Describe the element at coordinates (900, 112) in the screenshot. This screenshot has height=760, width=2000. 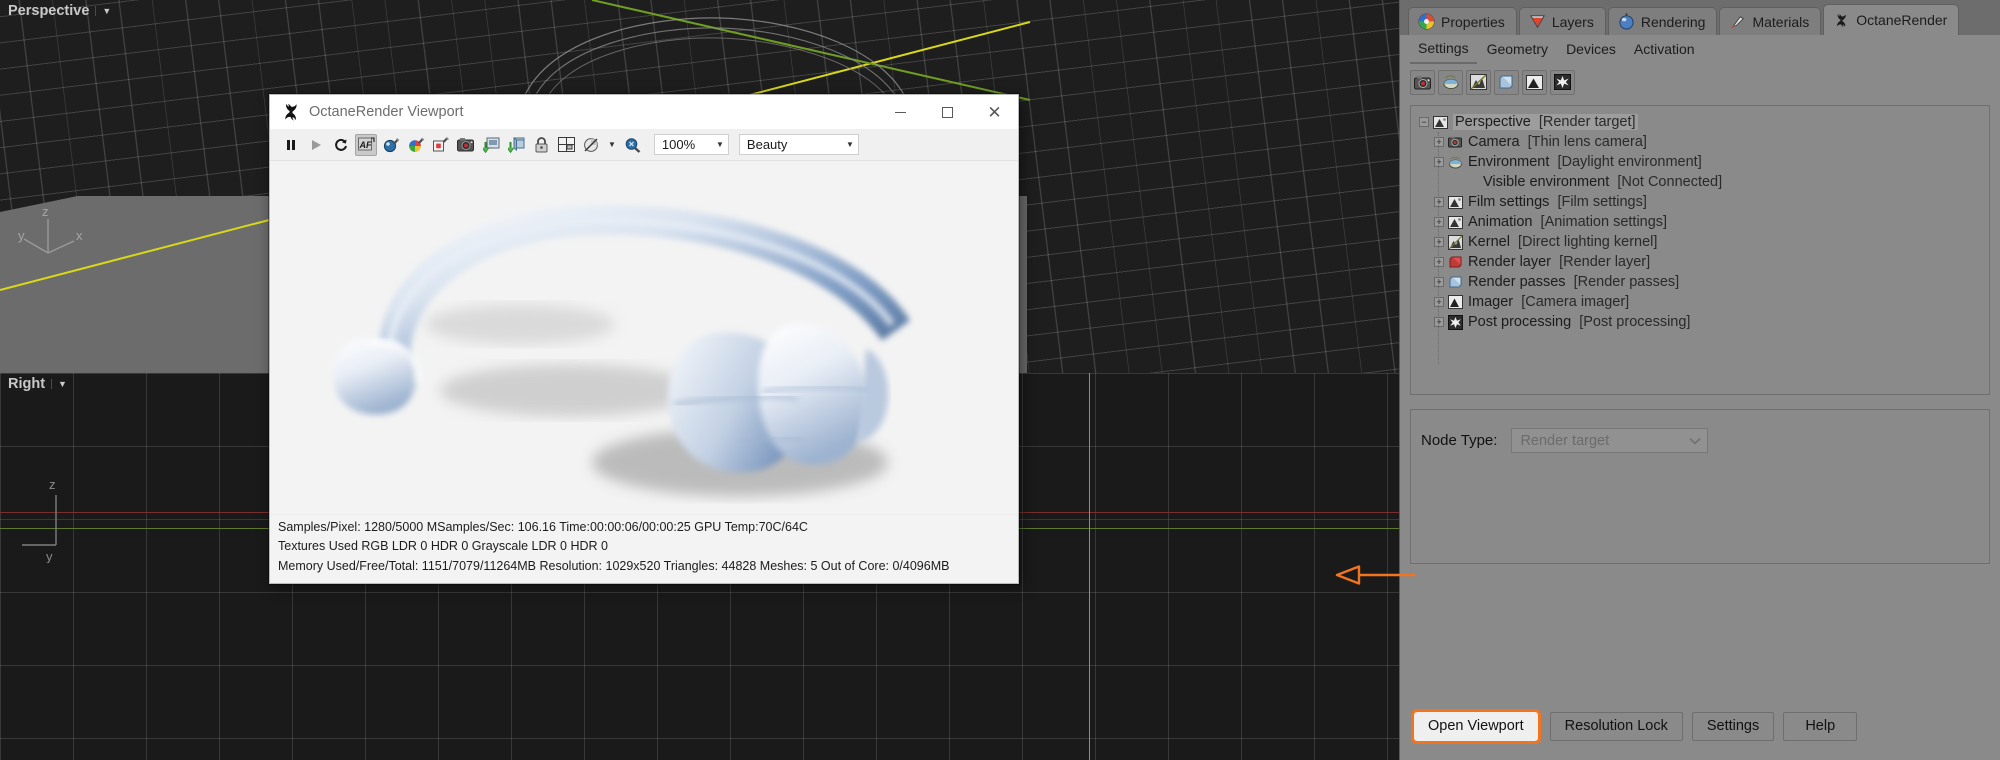
I see `minimize-icon` at that location.